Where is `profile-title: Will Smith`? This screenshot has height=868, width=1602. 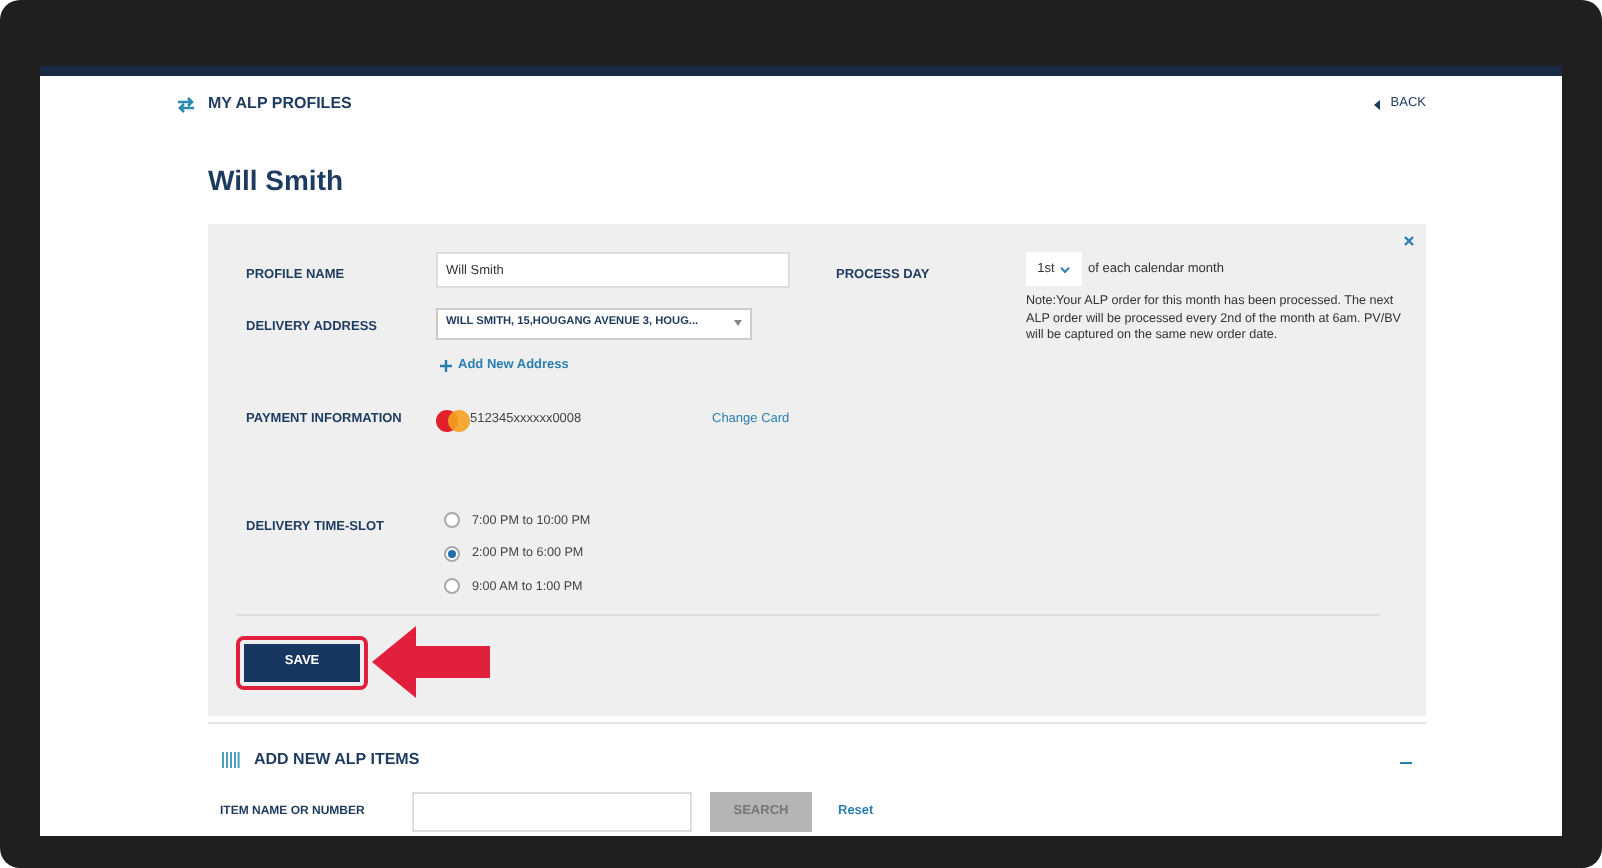
profile-title: Will Smith is located at coordinates (277, 181).